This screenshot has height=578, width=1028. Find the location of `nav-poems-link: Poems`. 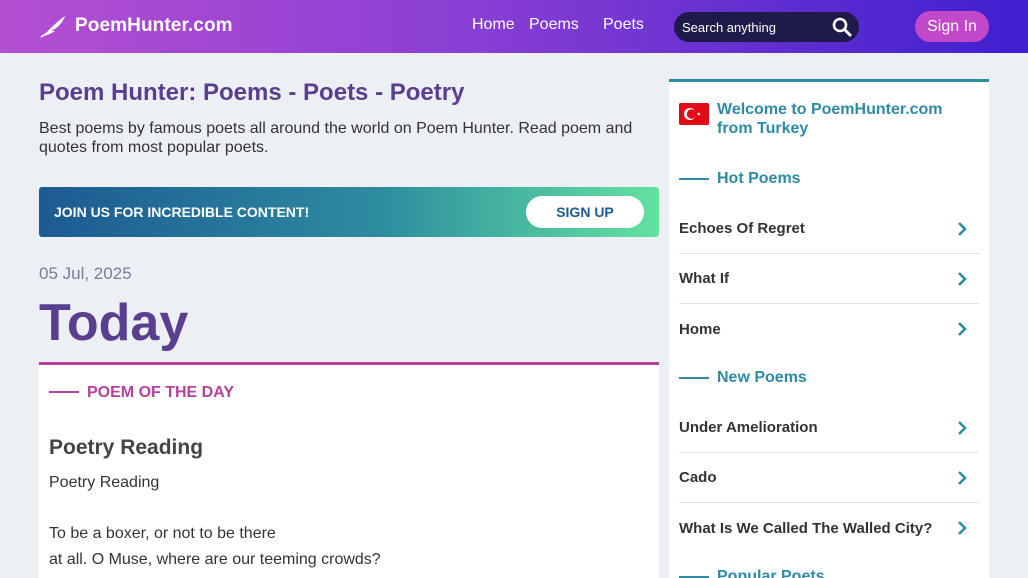

nav-poems-link: Poems is located at coordinates (554, 25).